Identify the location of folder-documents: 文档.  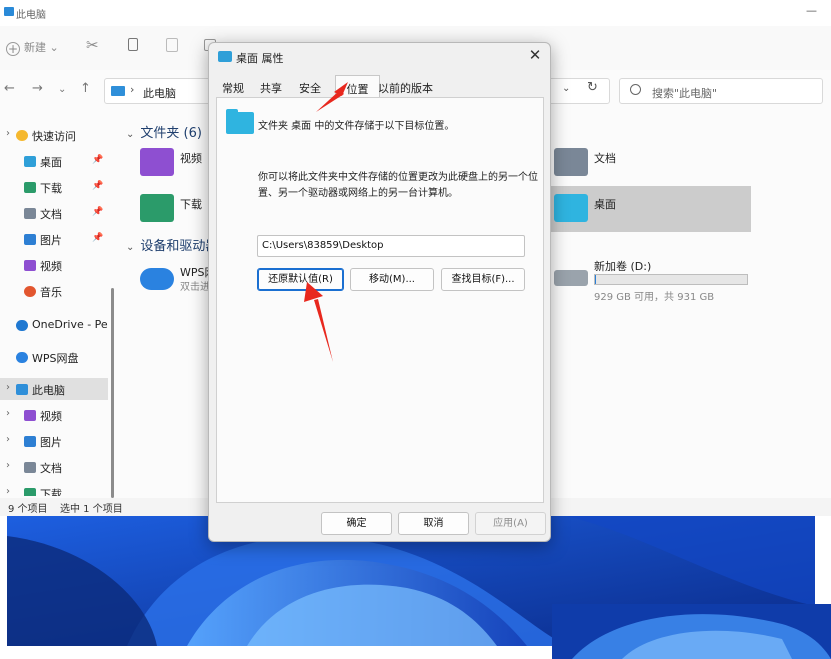
(614, 164).